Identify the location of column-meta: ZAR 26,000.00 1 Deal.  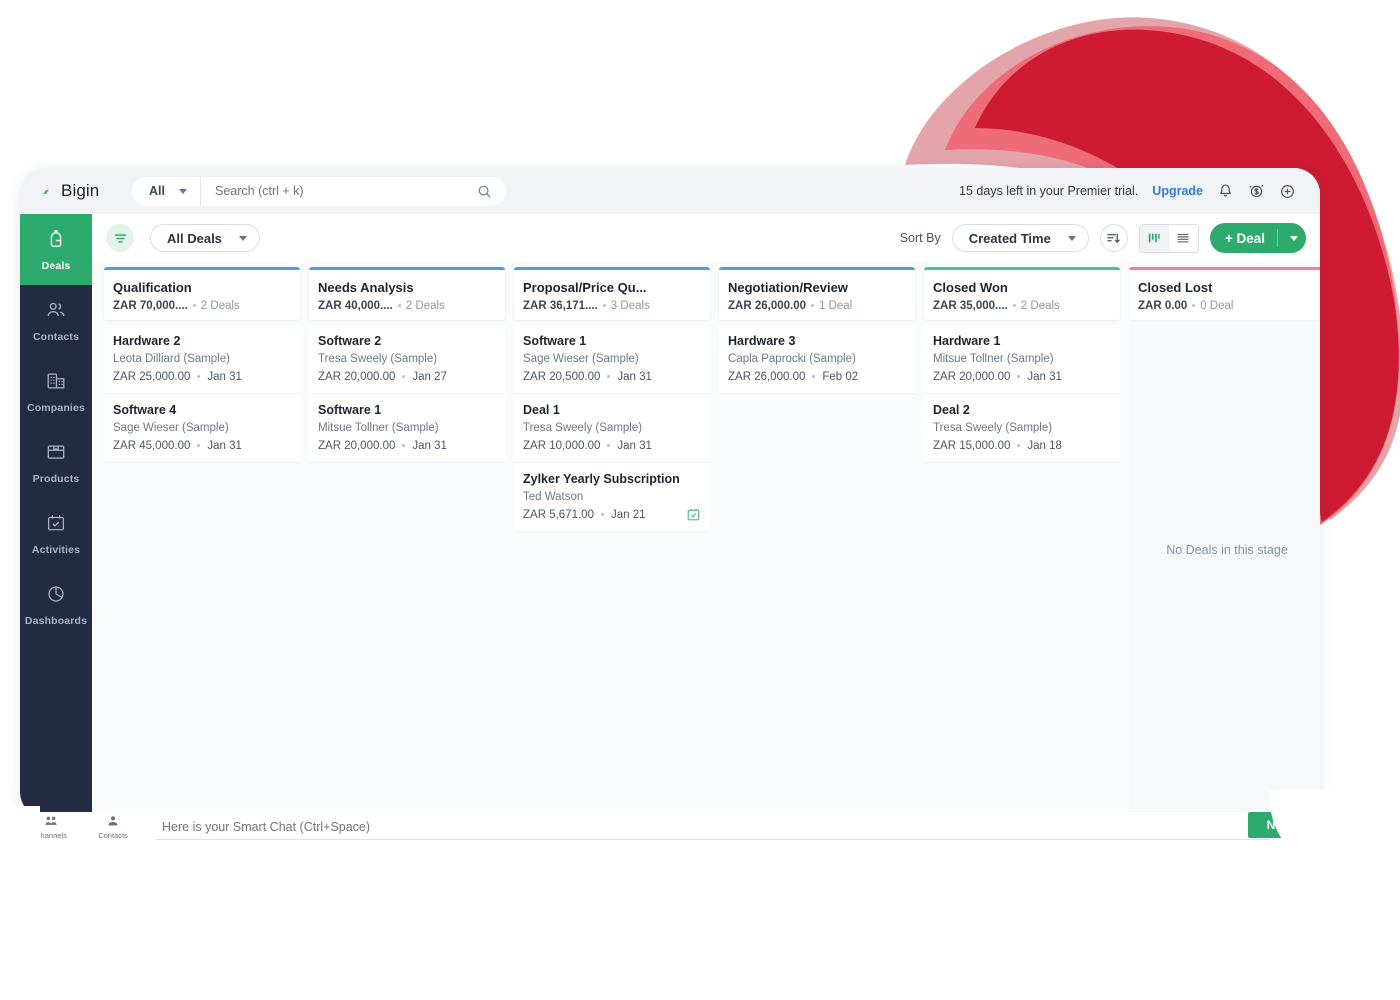
(821, 306).